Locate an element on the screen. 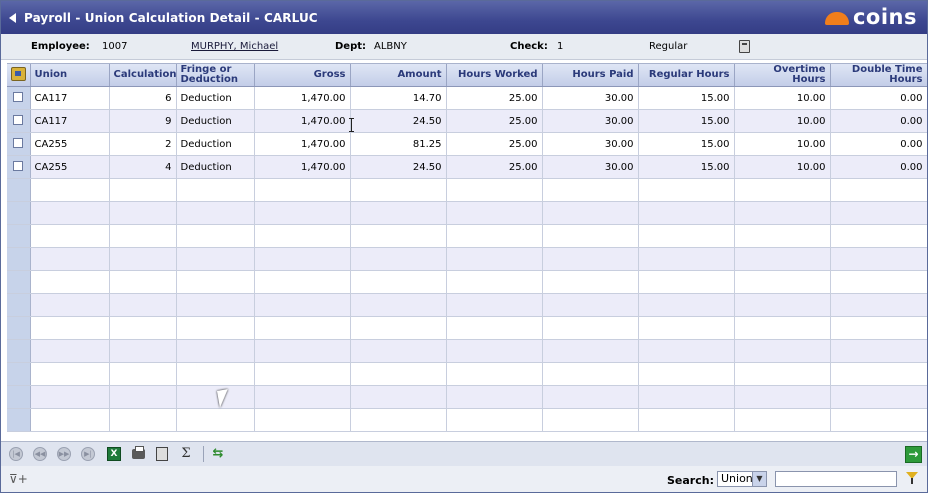 This screenshot has width=928, height=493. col-hours-worked: Hours Worked is located at coordinates (494, 75).